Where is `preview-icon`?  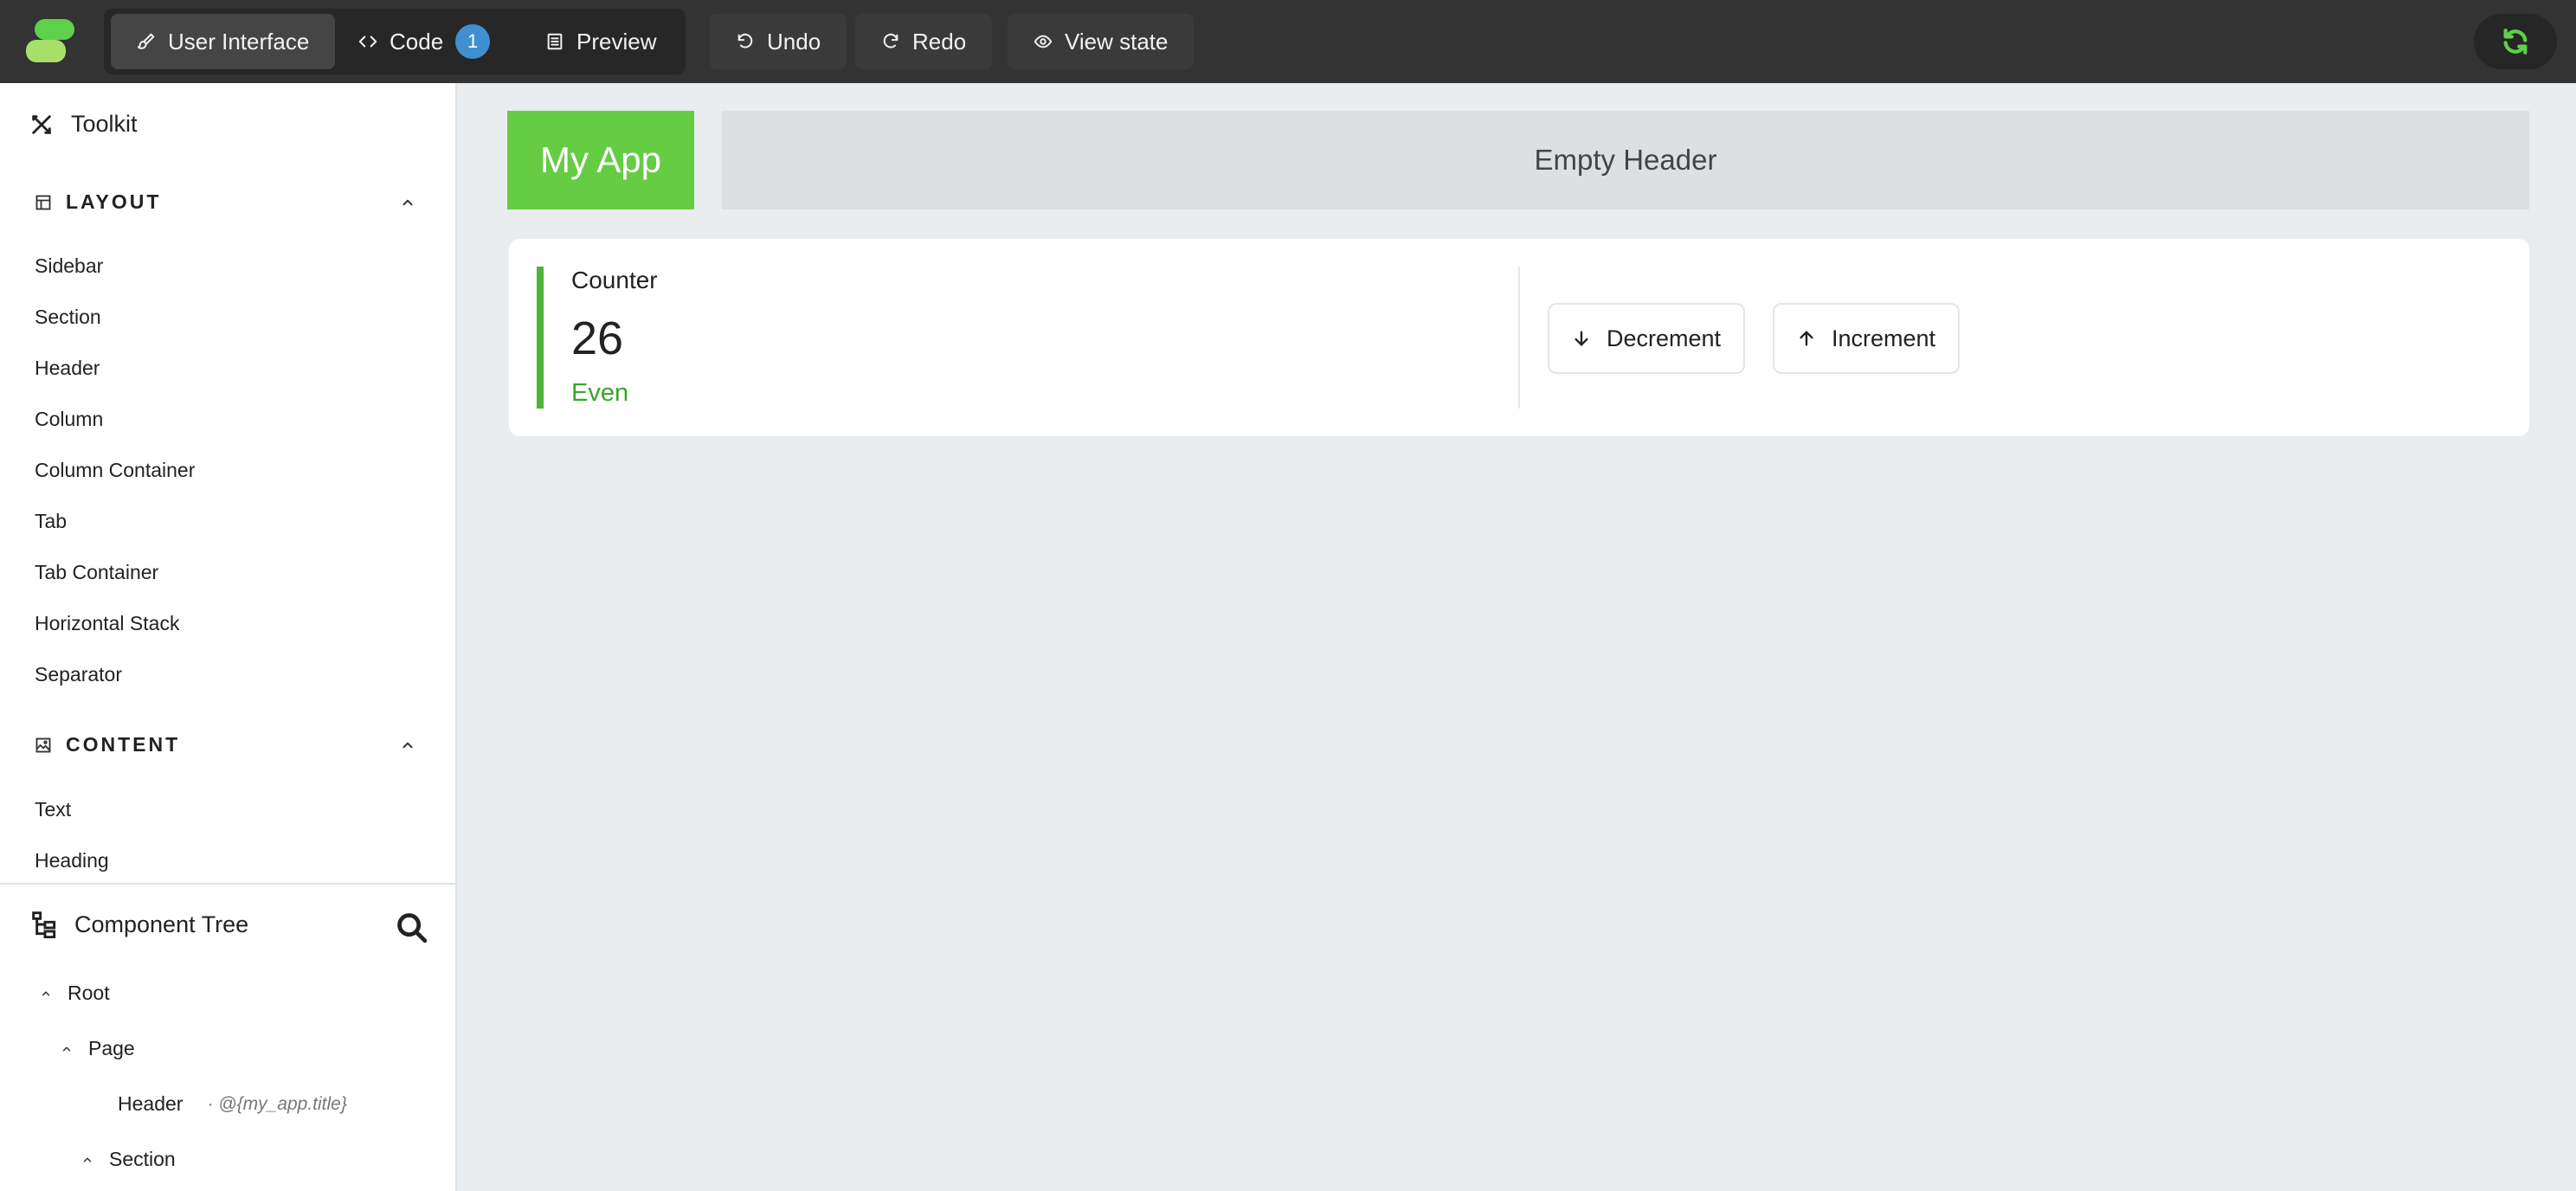
preview-icon is located at coordinates (555, 42).